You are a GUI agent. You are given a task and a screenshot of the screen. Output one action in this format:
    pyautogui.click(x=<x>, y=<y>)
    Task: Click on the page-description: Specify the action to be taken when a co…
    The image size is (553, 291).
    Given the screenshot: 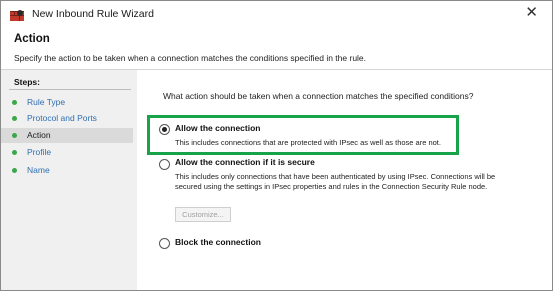 What is the action you would take?
    pyautogui.click(x=190, y=58)
    